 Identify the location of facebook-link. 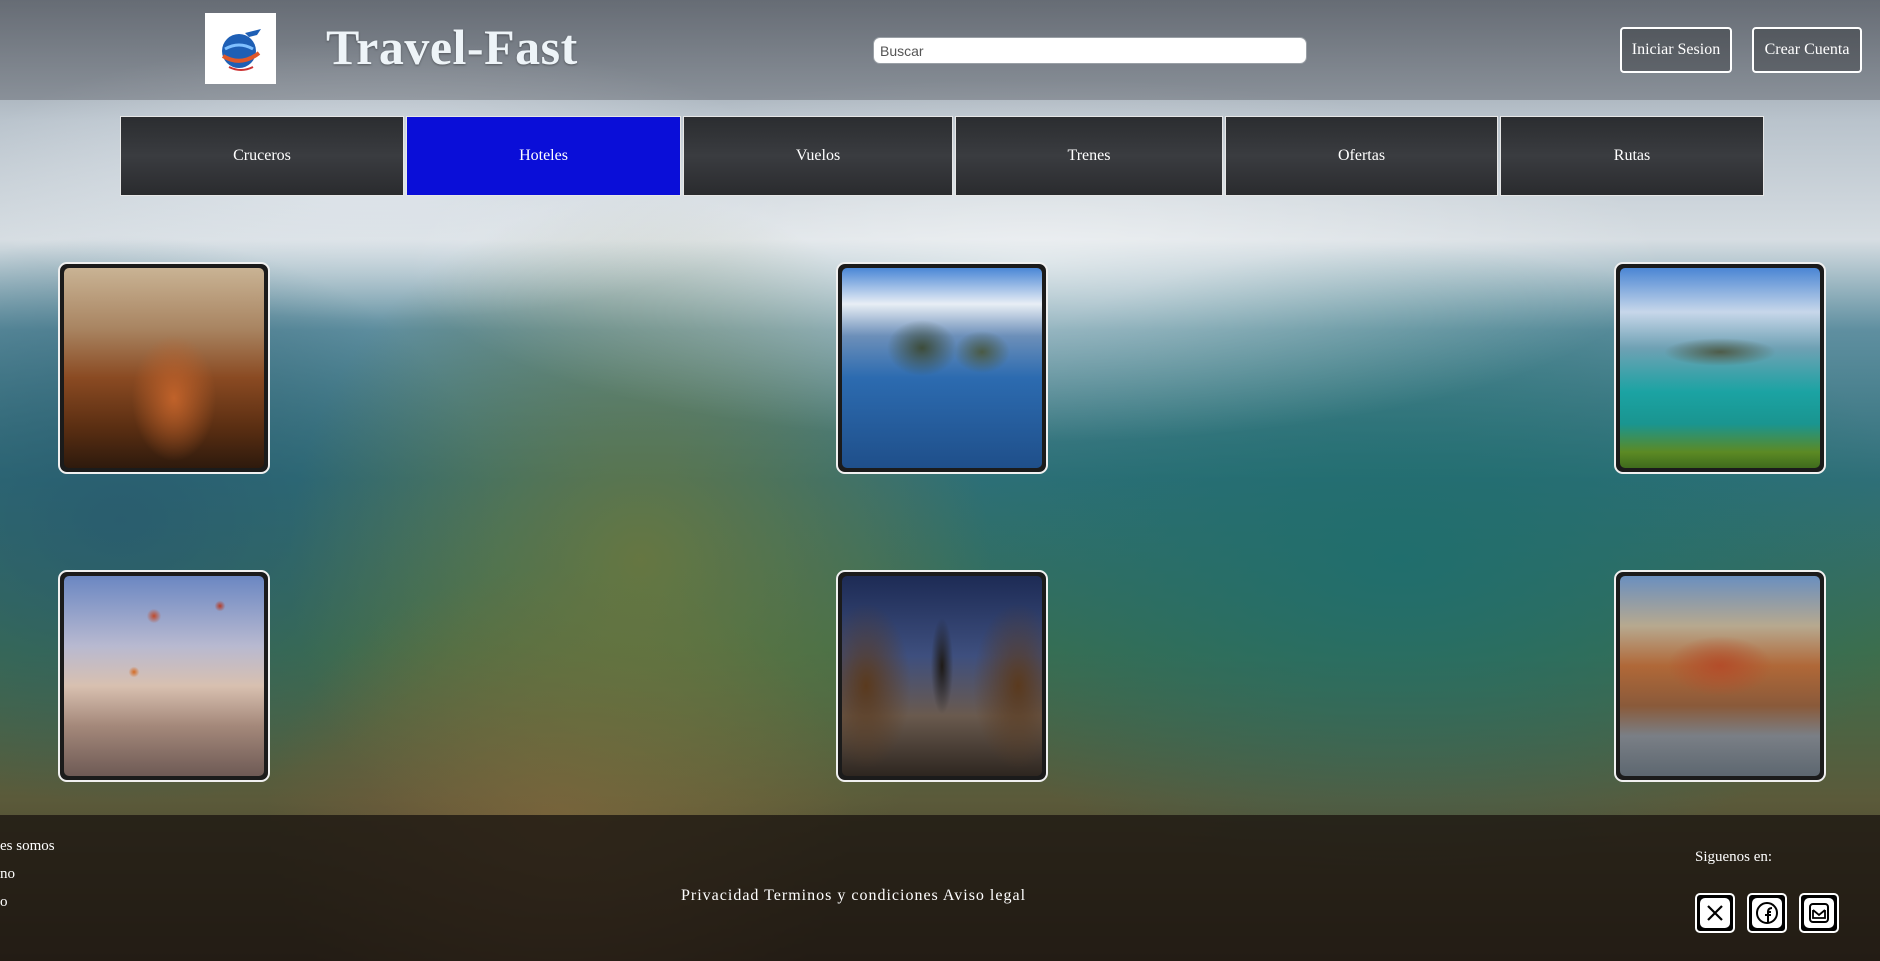
(1767, 913).